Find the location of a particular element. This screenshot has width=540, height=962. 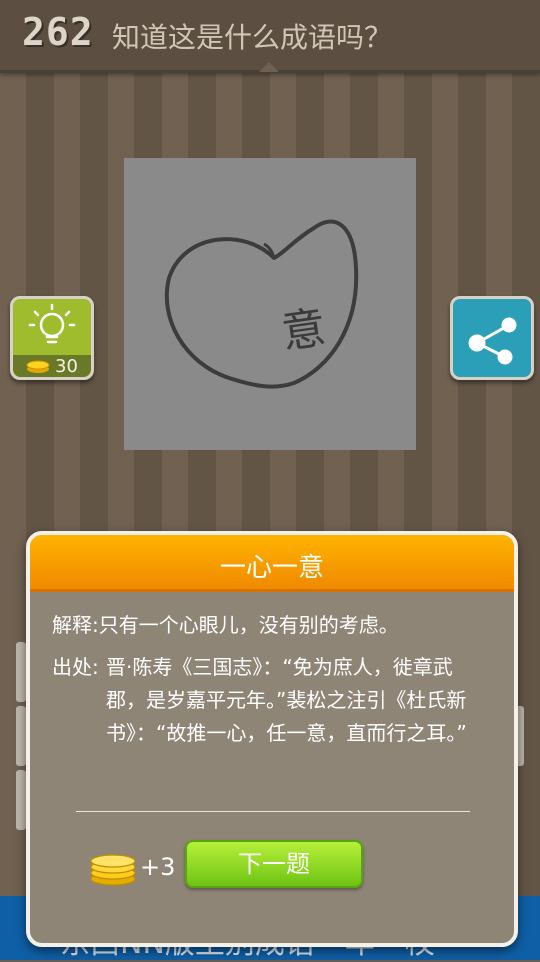

header-pointer is located at coordinates (269, 67).